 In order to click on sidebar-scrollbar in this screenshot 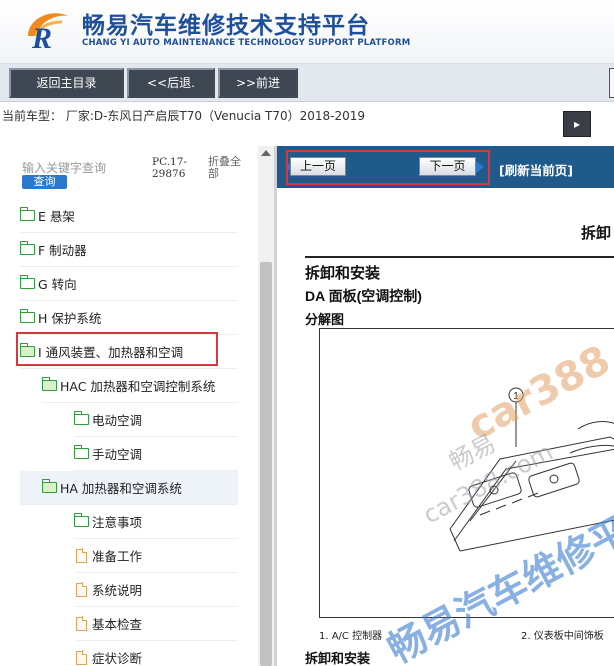, I will do `click(266, 406)`.